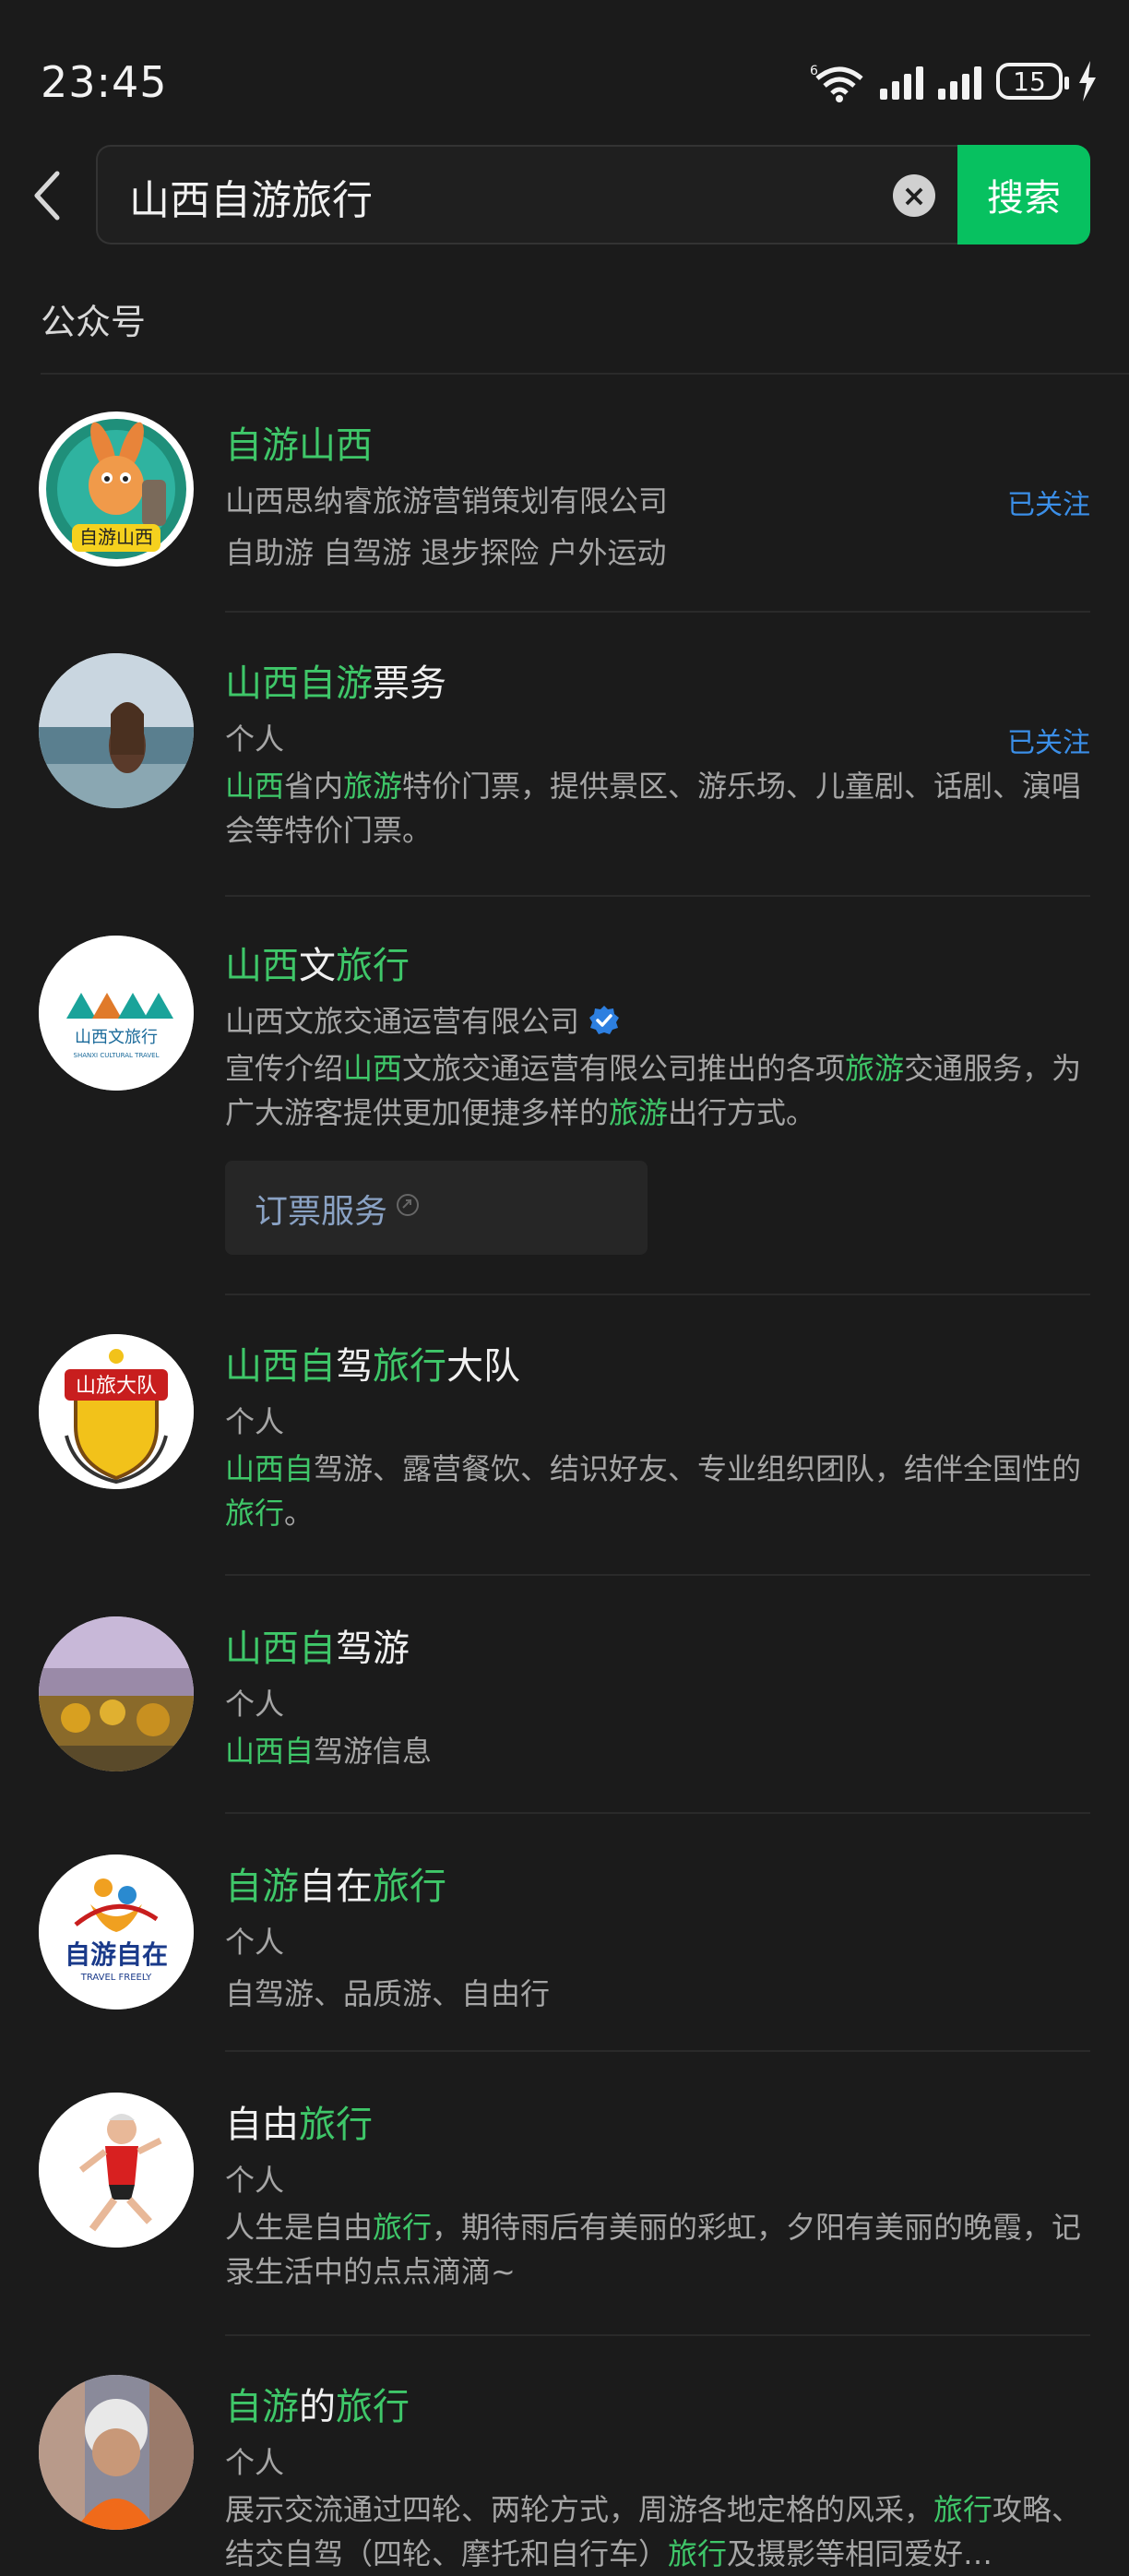 This screenshot has width=1129, height=2576. I want to click on svg-text: 自游山西, so click(116, 537).